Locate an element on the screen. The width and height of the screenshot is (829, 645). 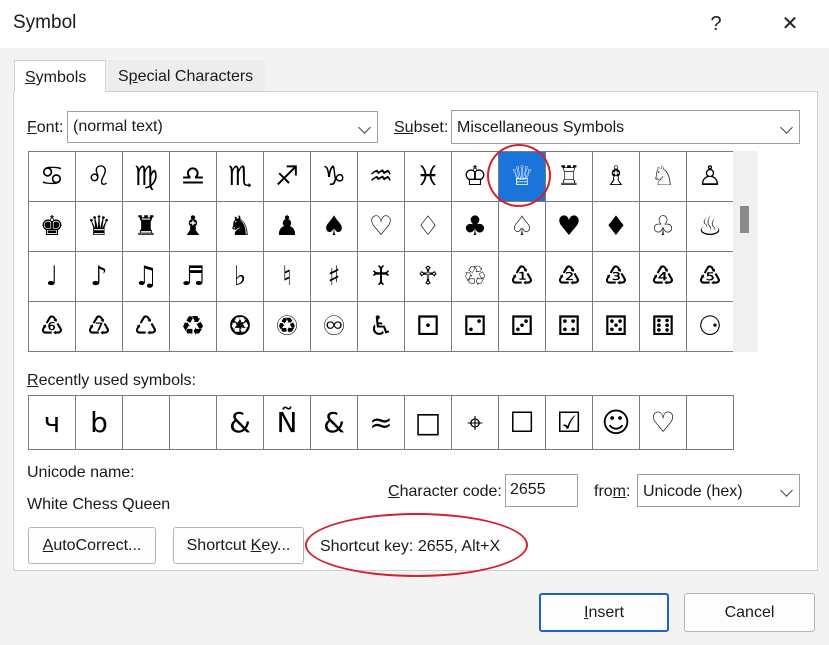
font-label: Font: is located at coordinates (45, 127).